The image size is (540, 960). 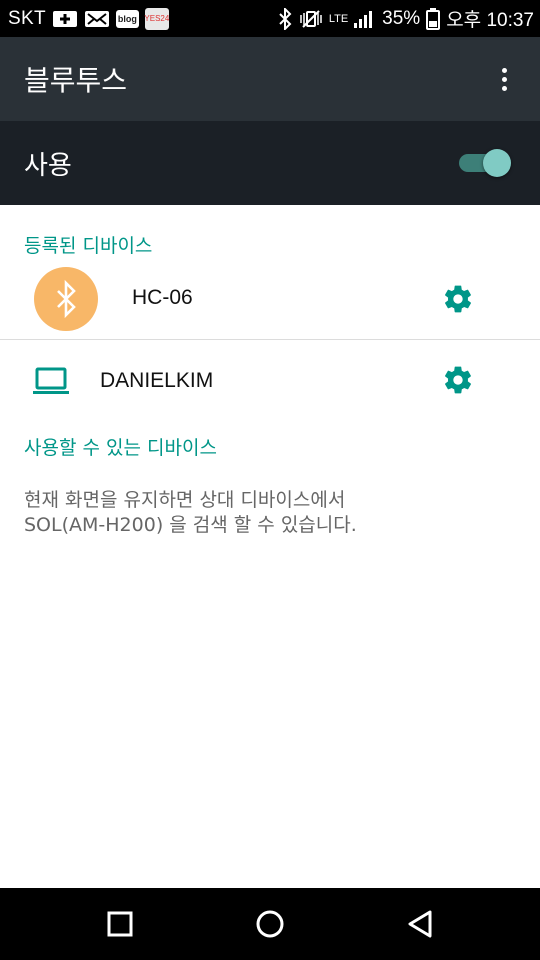 I want to click on device-name: DANIELKIM, so click(x=157, y=380).